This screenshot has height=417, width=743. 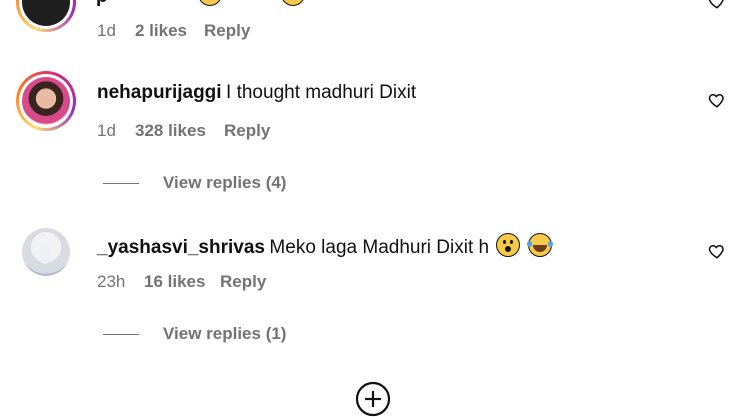 I want to click on comment-meta: 23h 16 likes Reply, so click(x=197, y=282).